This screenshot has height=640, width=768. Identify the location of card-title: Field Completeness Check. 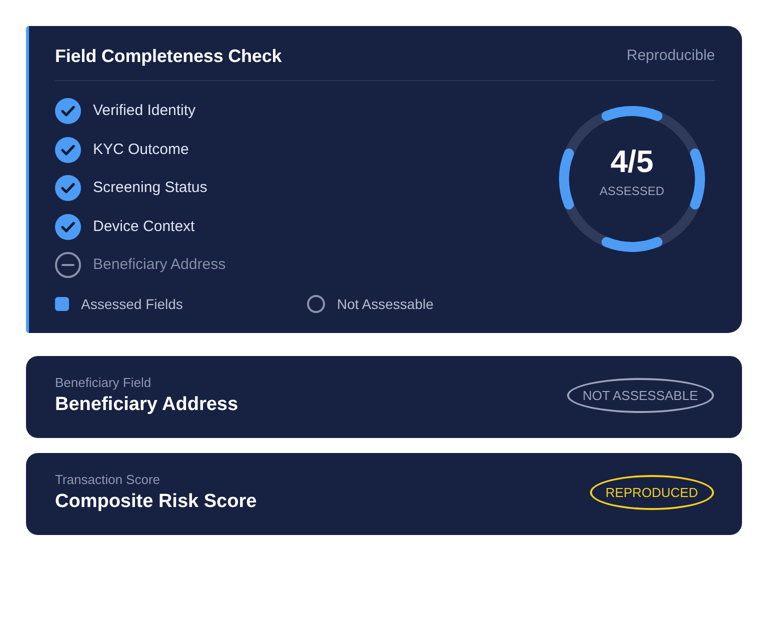
(168, 56).